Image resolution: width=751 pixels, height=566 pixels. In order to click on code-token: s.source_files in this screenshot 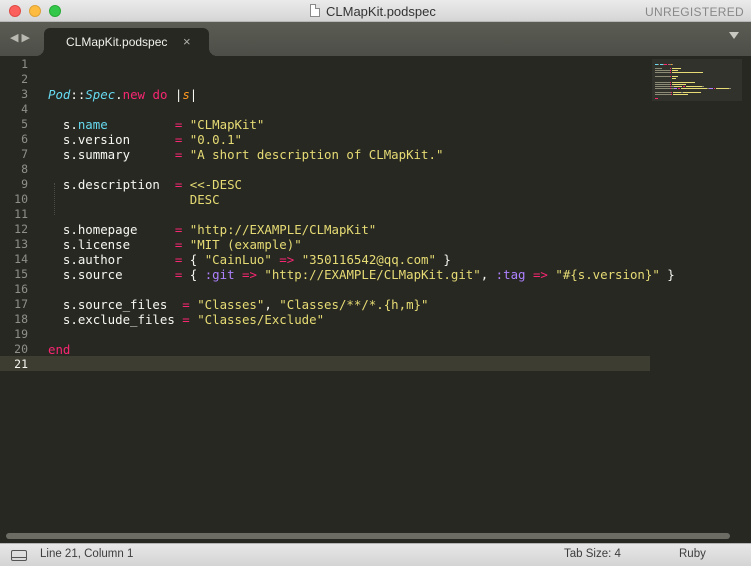, I will do `click(115, 304)`.